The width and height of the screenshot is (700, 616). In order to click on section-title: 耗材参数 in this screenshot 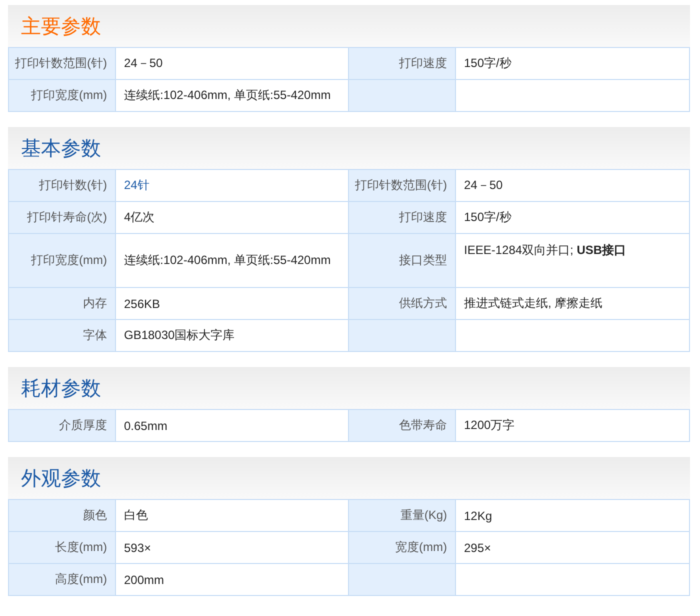, I will do `click(61, 389)`.